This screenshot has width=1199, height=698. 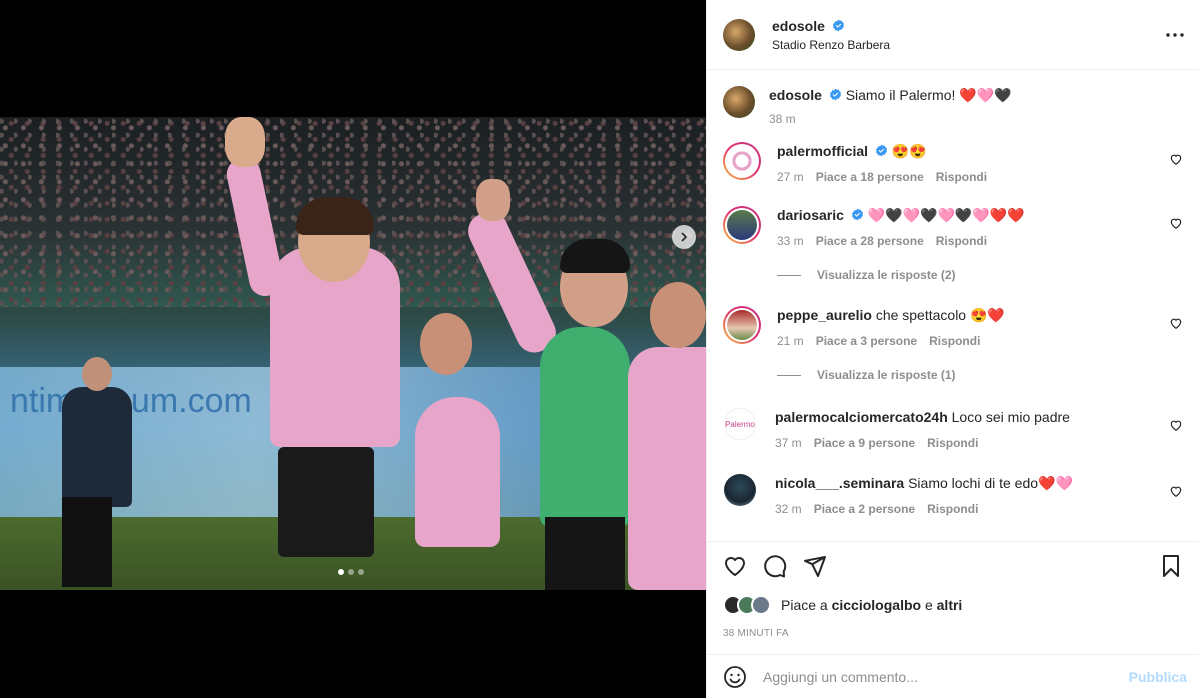 I want to click on replies-divider, so click(x=789, y=275).